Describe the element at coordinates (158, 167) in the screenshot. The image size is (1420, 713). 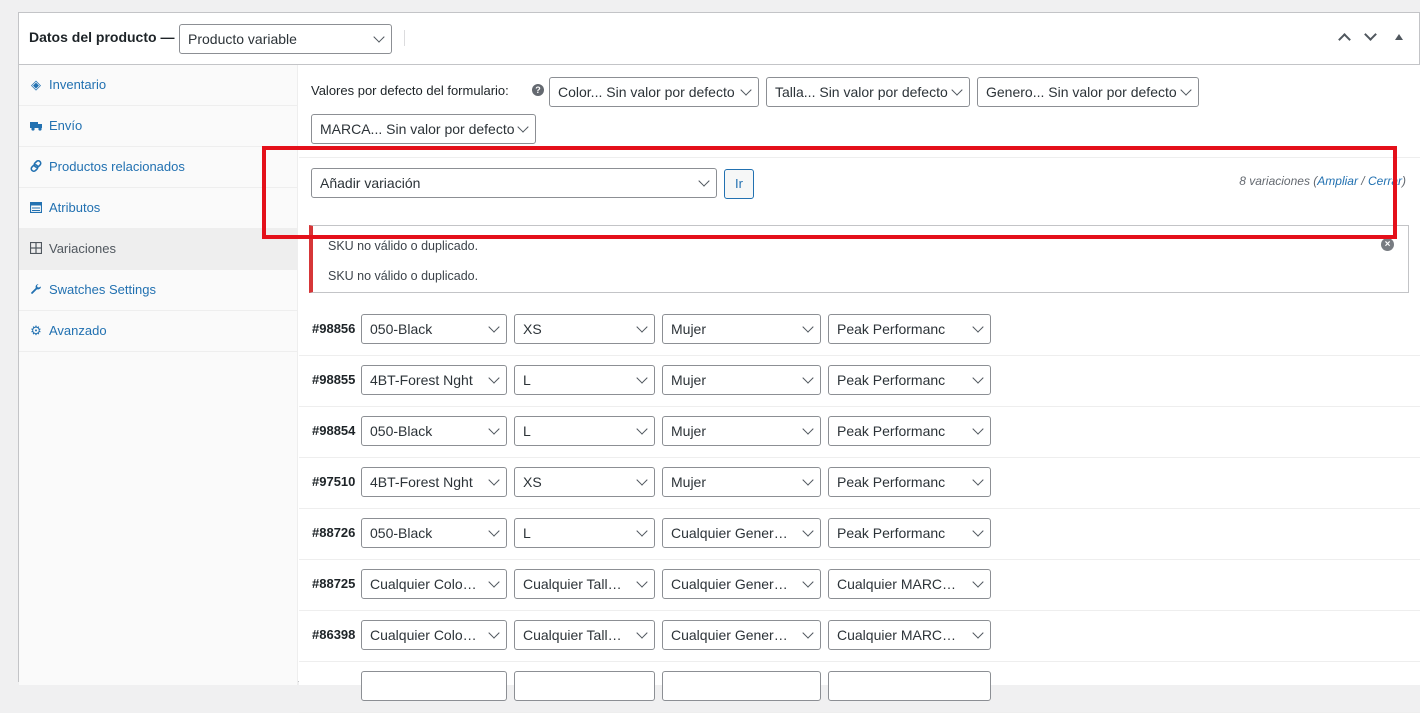
I see `tab-productos-relacionados: Productos relacionados` at that location.